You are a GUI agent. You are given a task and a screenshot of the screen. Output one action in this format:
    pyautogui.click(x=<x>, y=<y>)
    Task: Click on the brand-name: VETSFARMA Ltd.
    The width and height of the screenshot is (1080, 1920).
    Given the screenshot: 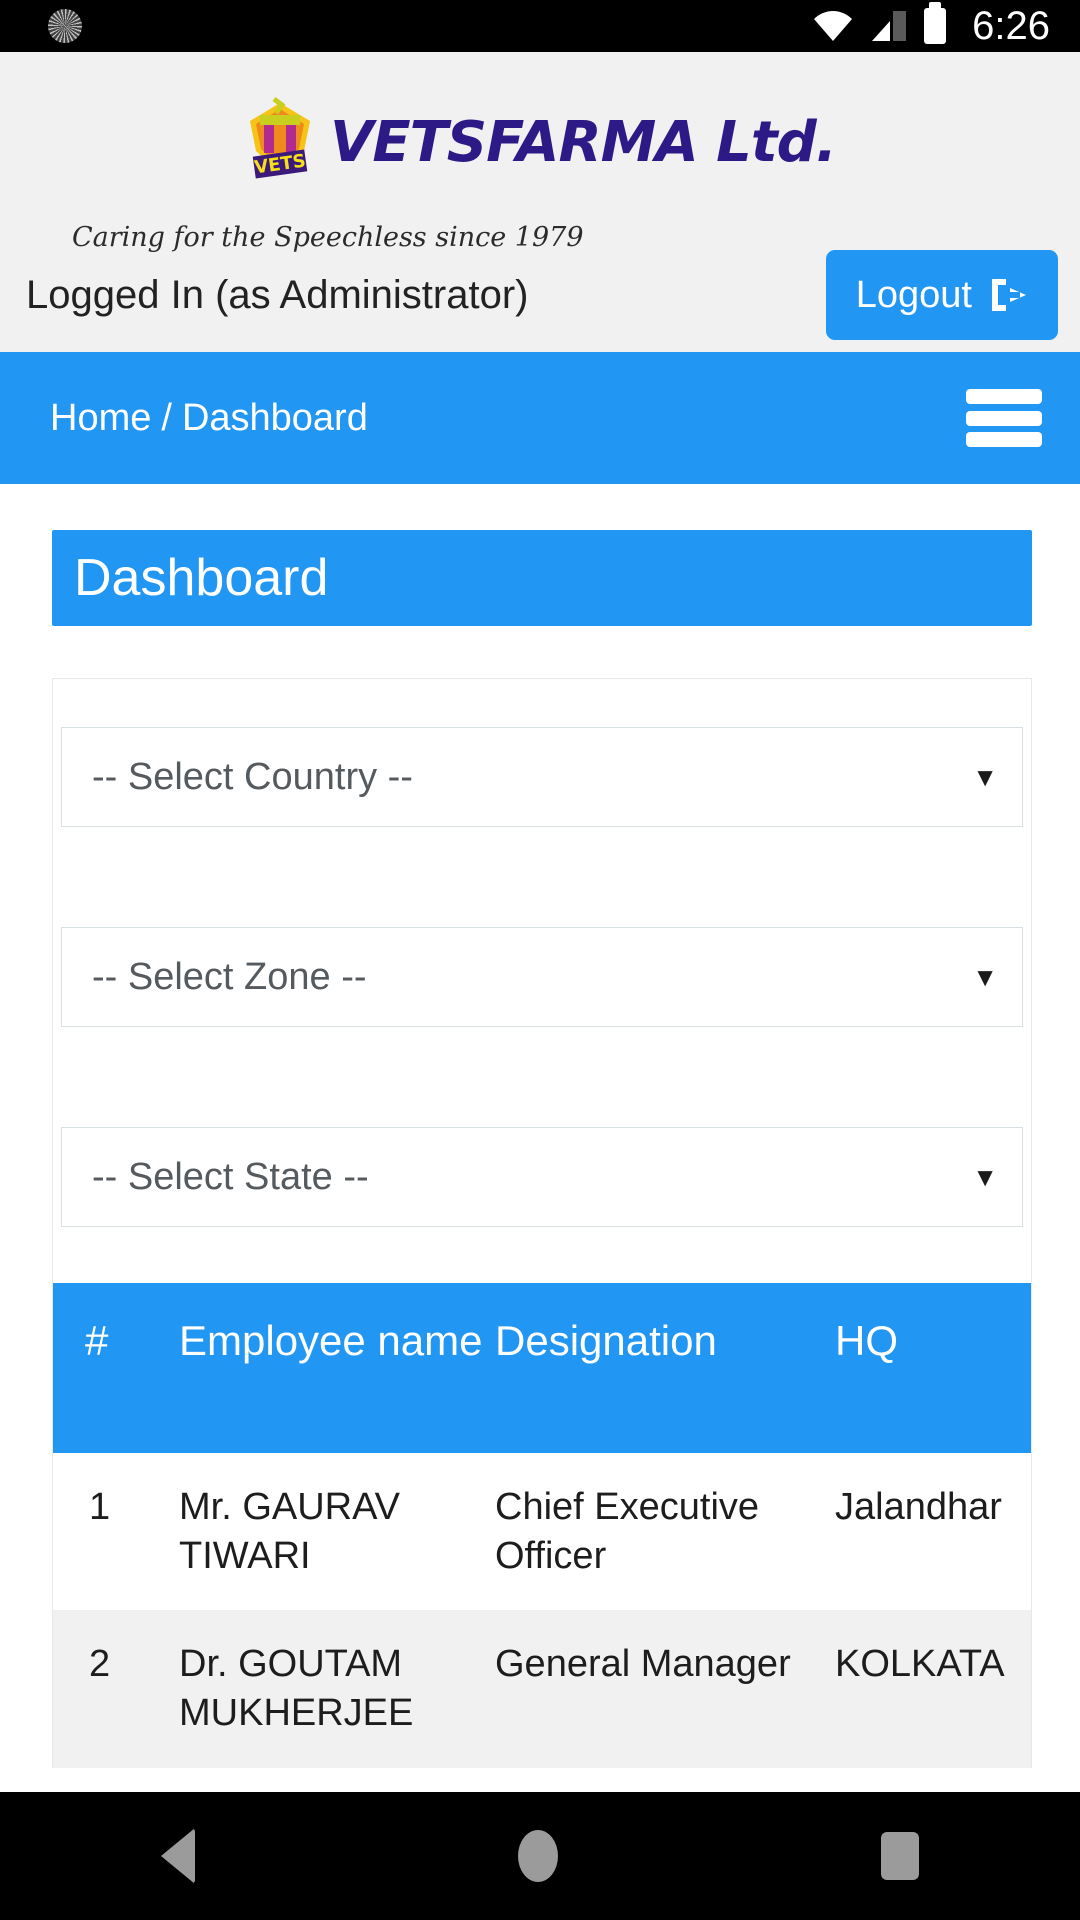 What is the action you would take?
    pyautogui.click(x=583, y=142)
    